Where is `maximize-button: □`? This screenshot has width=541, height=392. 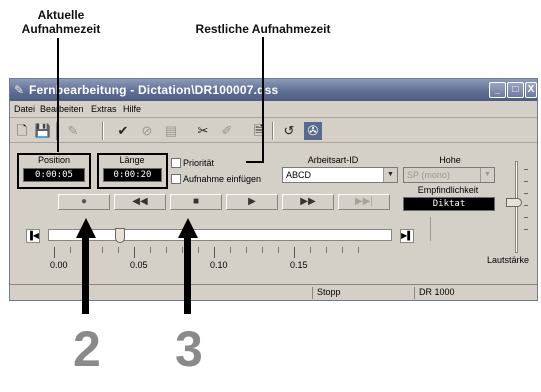 maximize-button: □ is located at coordinates (515, 90).